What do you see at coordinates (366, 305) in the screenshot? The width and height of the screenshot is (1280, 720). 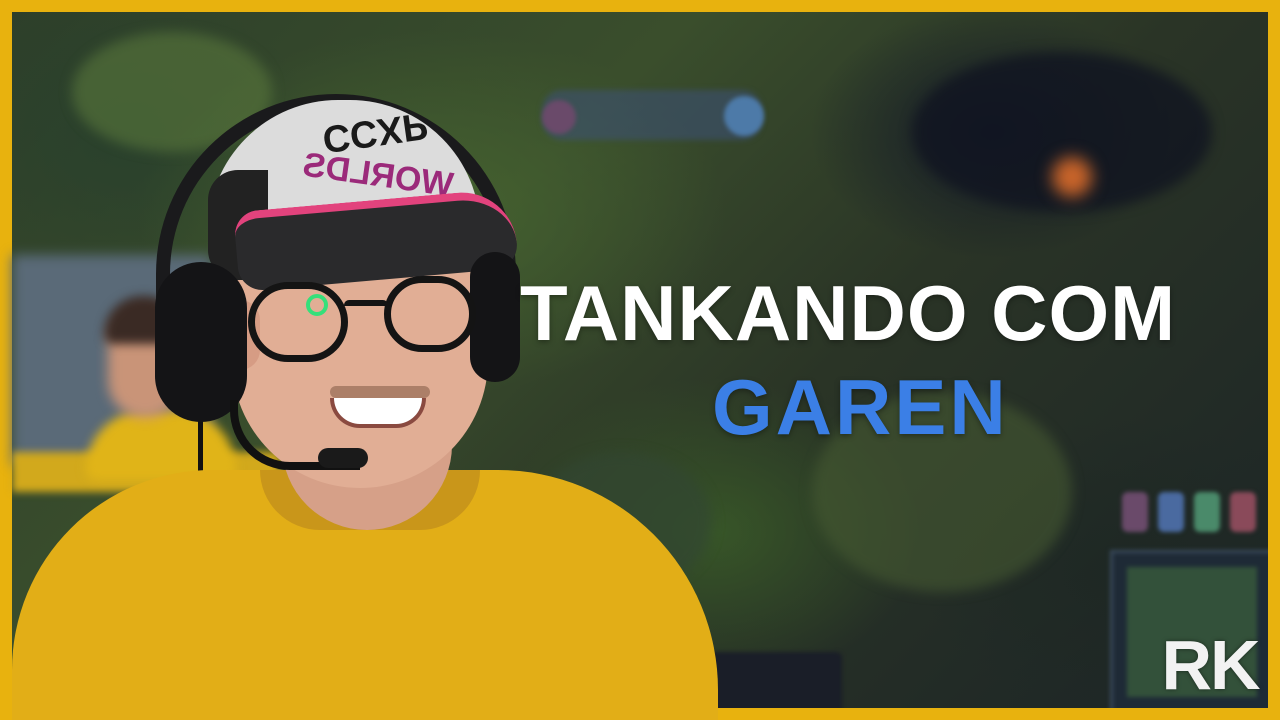 I see `glasses-bridge` at bounding box center [366, 305].